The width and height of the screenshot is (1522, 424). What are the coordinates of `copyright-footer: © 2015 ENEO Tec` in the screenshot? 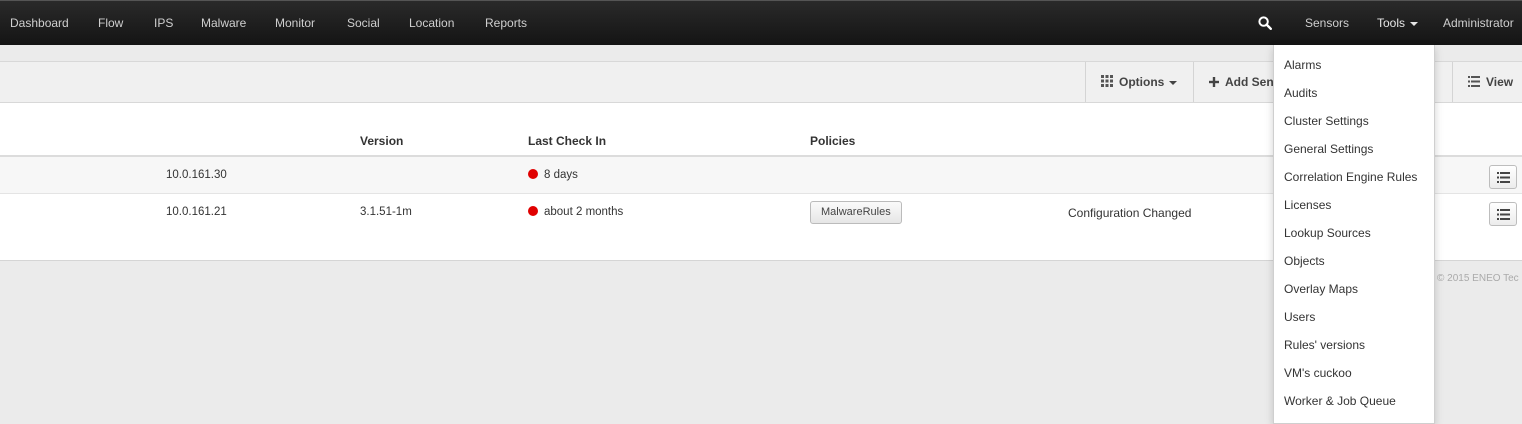 It's located at (1478, 278).